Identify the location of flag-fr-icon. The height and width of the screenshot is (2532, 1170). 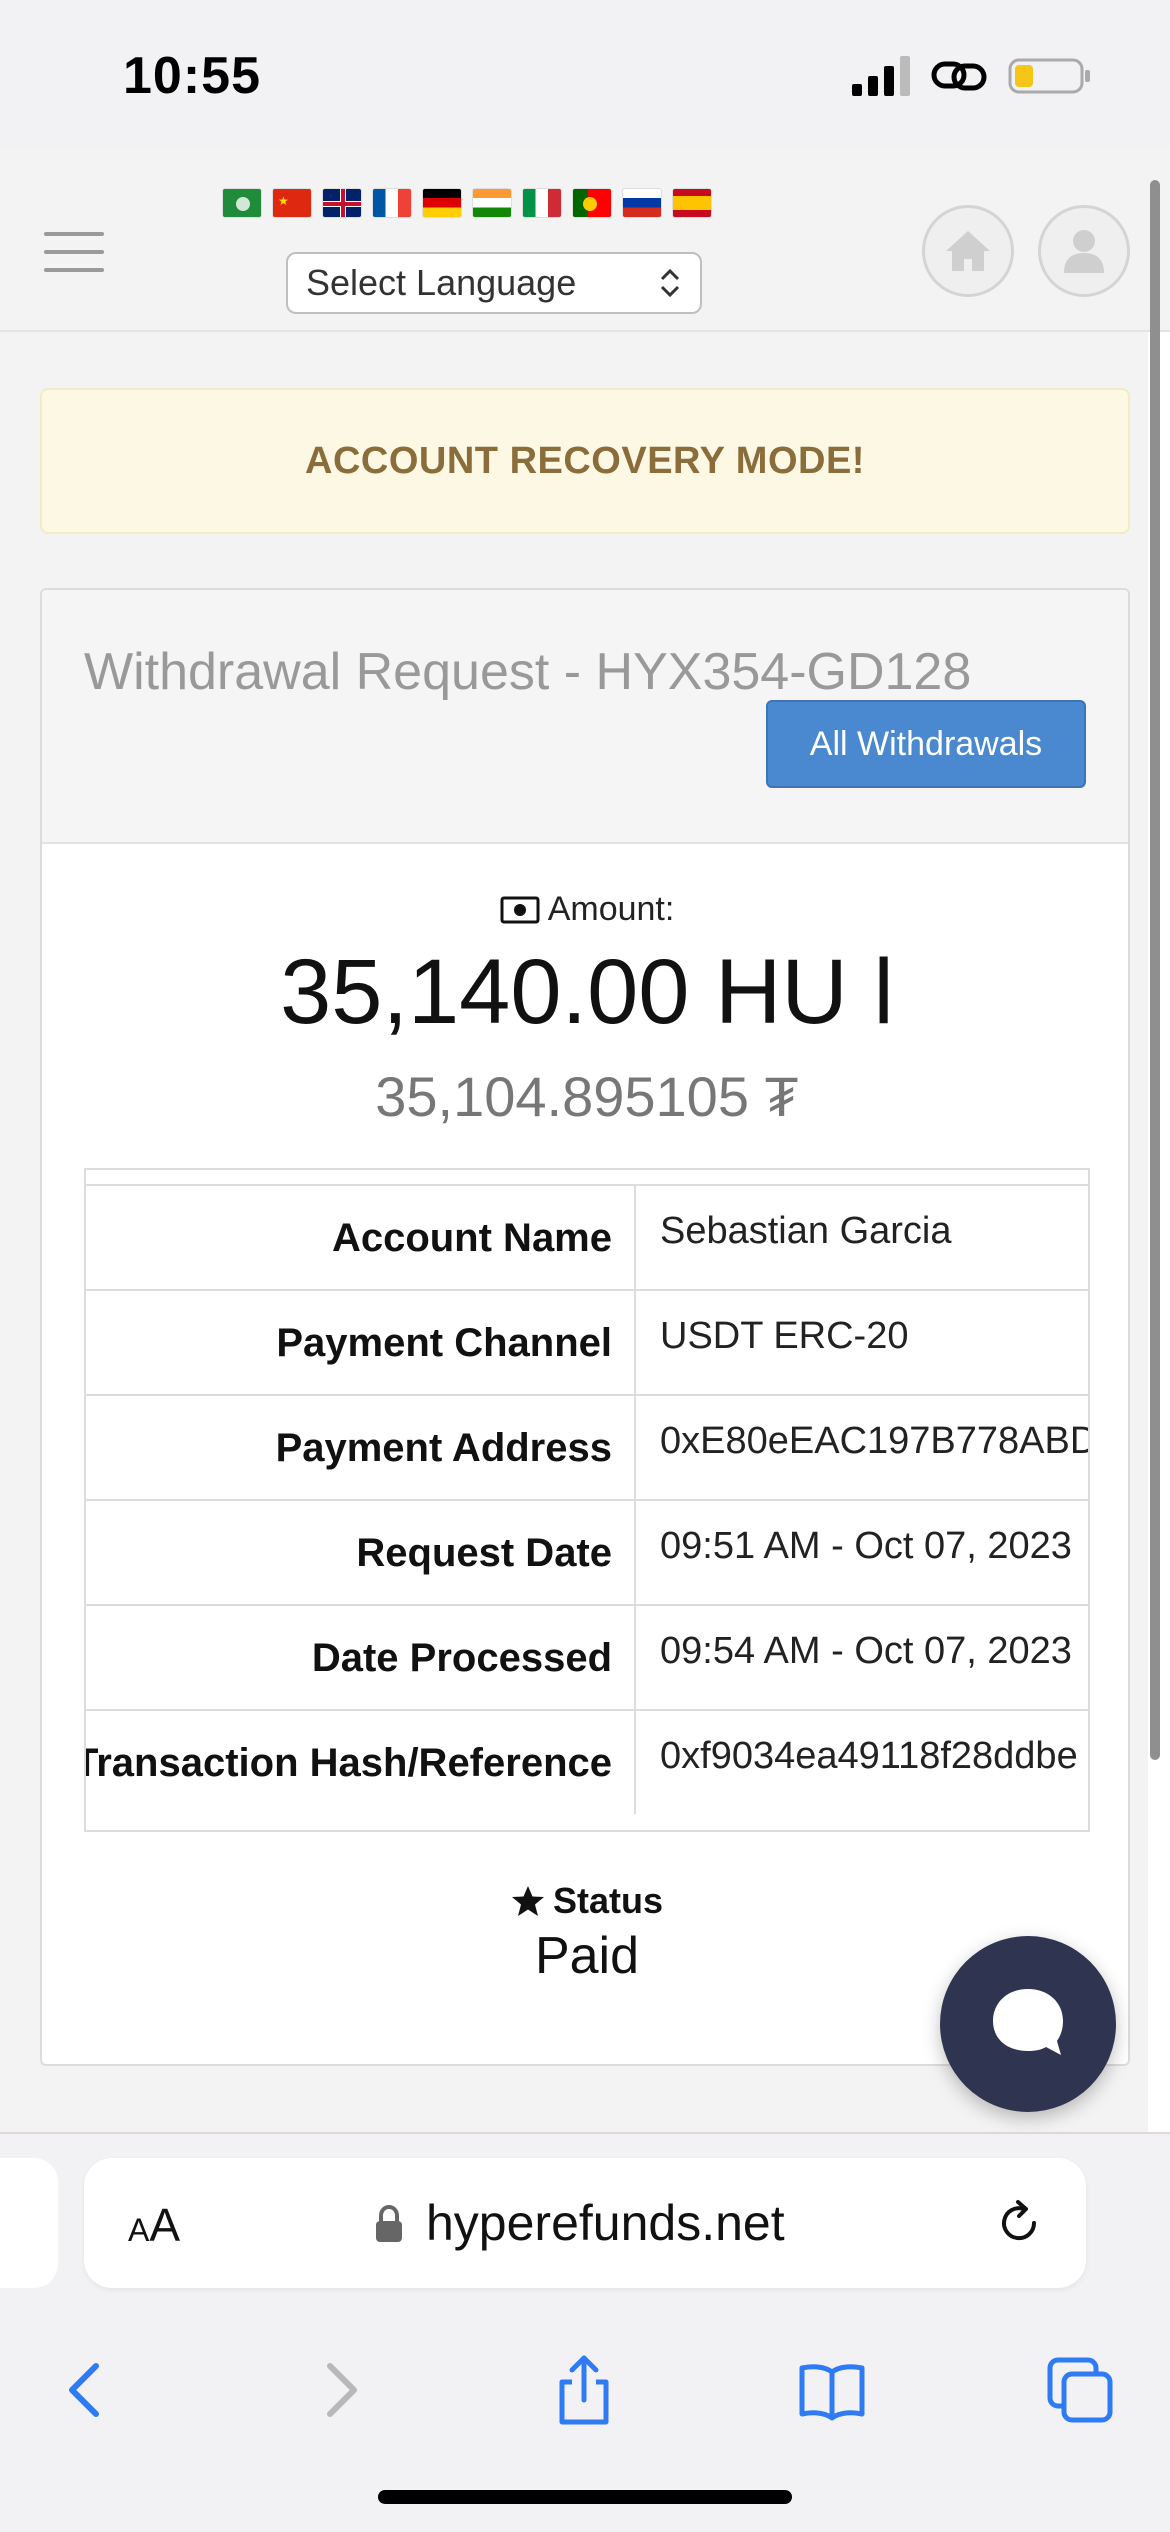
(392, 203).